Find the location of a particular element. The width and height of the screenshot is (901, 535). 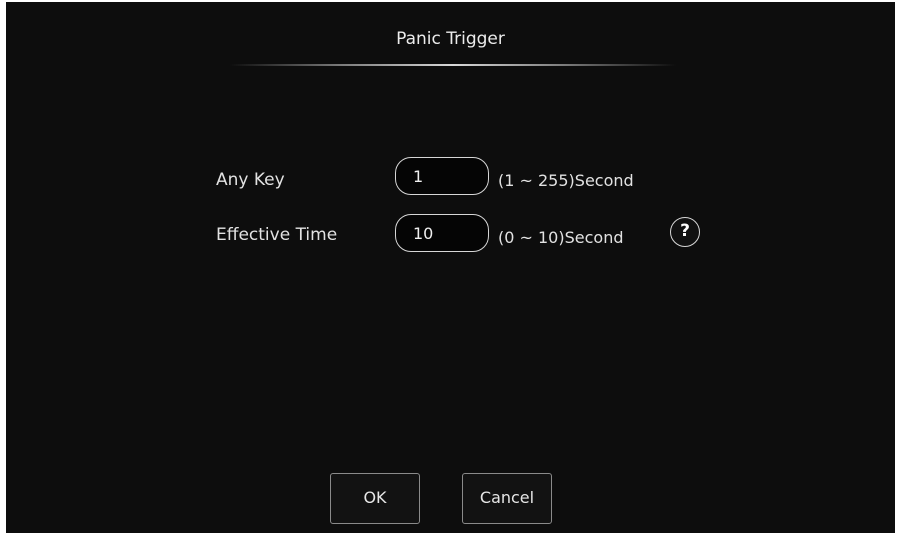

ok-button: OK is located at coordinates (375, 498).